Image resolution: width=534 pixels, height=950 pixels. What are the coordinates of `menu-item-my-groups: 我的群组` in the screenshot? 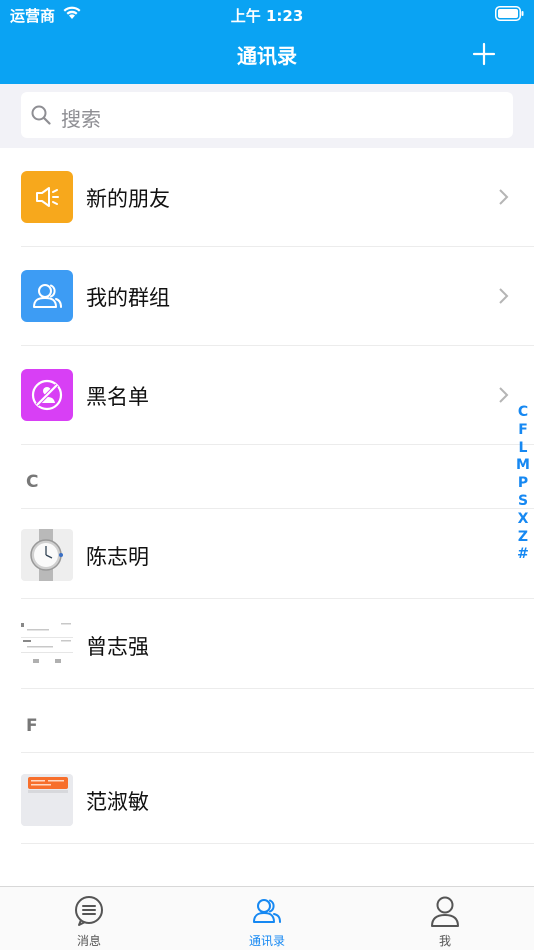 It's located at (267, 296).